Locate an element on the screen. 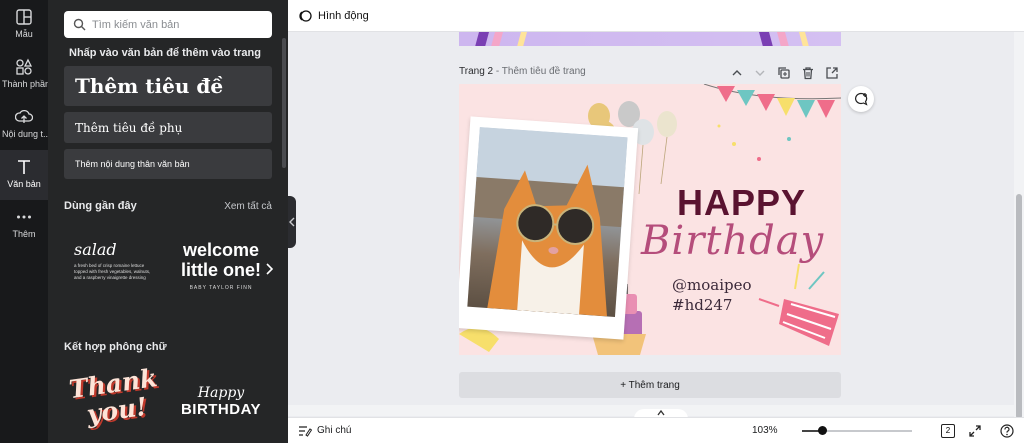 Image resolution: width=1024 pixels, height=443 pixels. rail-item-text: Văn bản is located at coordinates (24, 175).